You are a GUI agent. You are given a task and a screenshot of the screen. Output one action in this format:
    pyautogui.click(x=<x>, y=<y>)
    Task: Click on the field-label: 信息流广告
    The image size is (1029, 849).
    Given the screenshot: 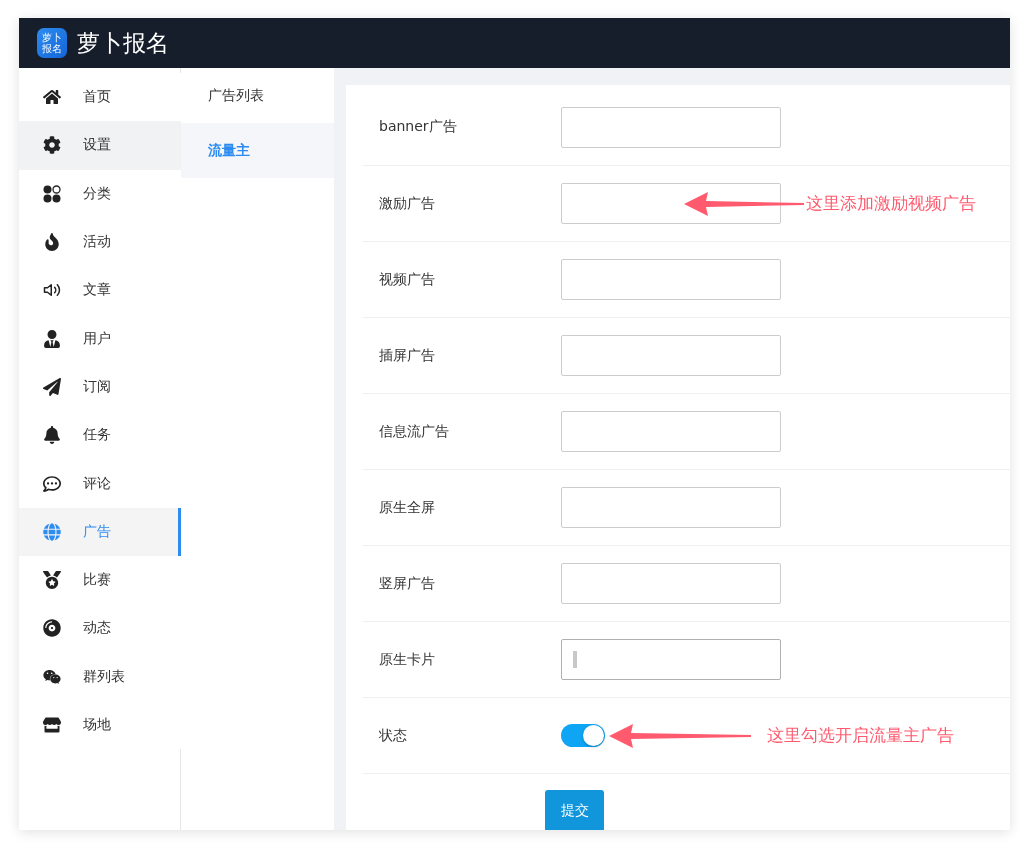 What is the action you would take?
    pyautogui.click(x=414, y=431)
    